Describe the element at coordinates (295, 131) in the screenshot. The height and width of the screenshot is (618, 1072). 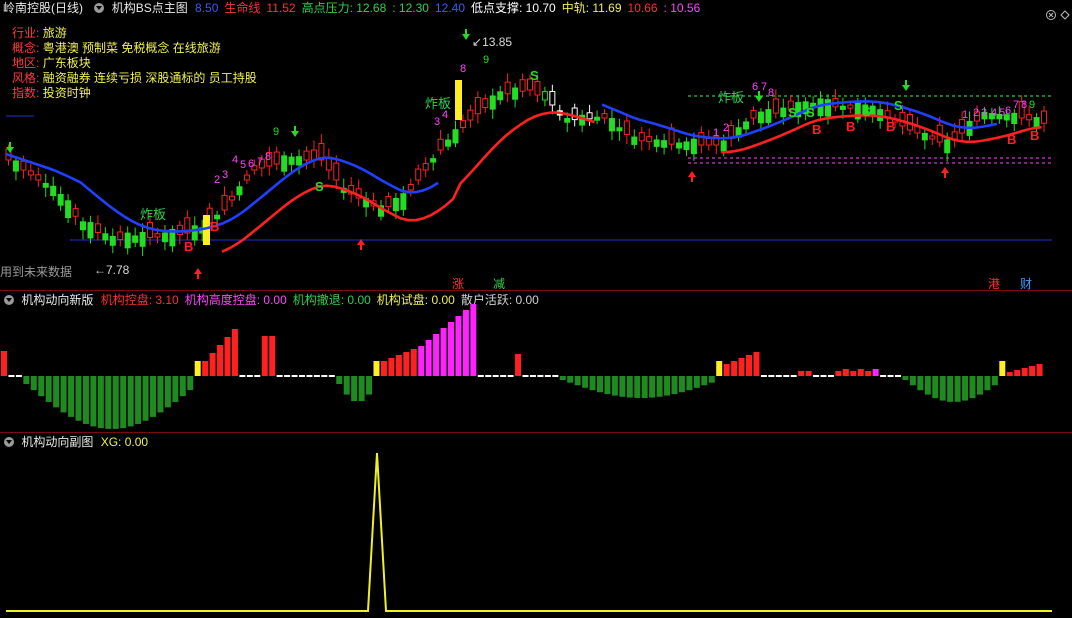
I see `sell-arrow-icon` at that location.